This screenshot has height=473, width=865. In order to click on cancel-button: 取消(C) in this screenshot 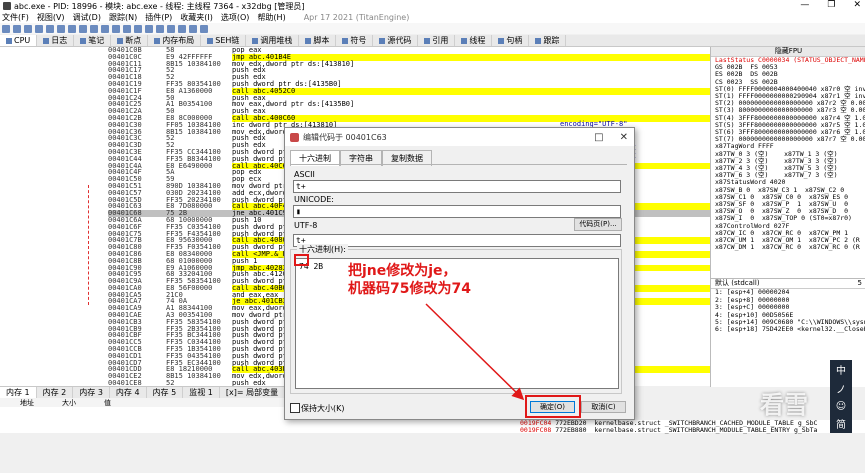, I will do `click(603, 407)`.